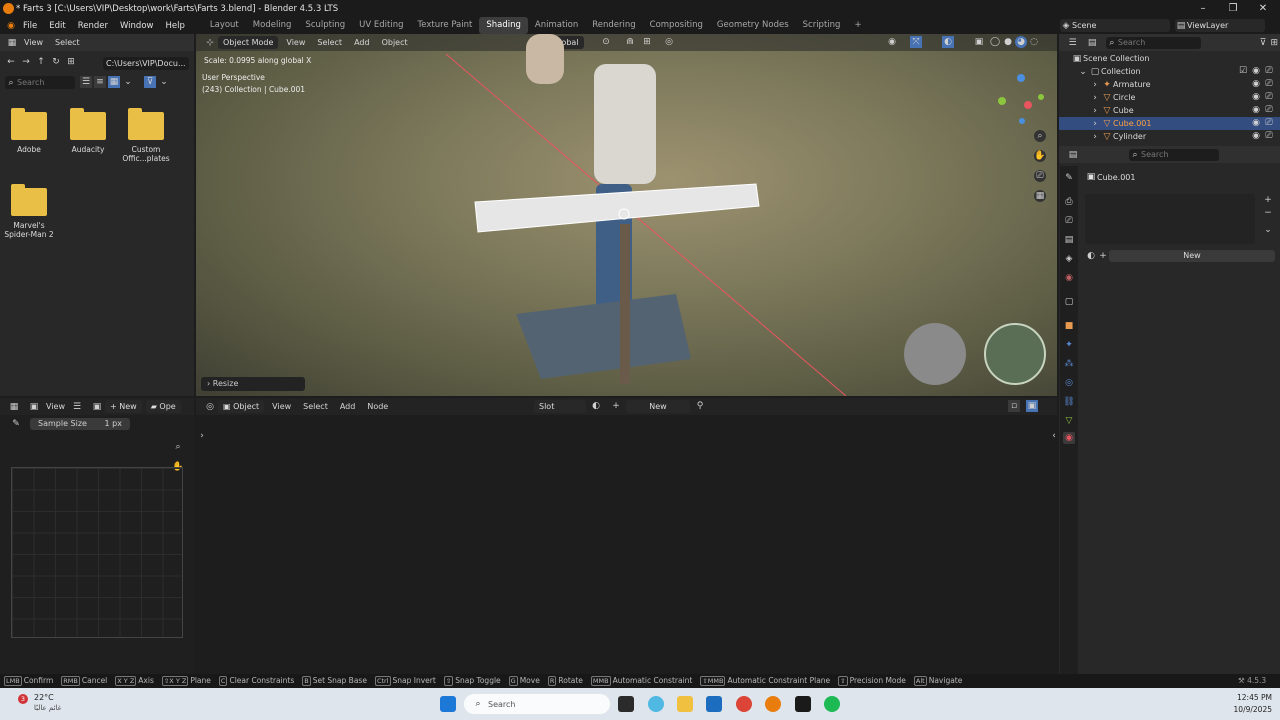 Image resolution: width=1280 pixels, height=720 pixels. What do you see at coordinates (1069, 383) in the screenshot?
I see `physics-tab-icon: ◎` at bounding box center [1069, 383].